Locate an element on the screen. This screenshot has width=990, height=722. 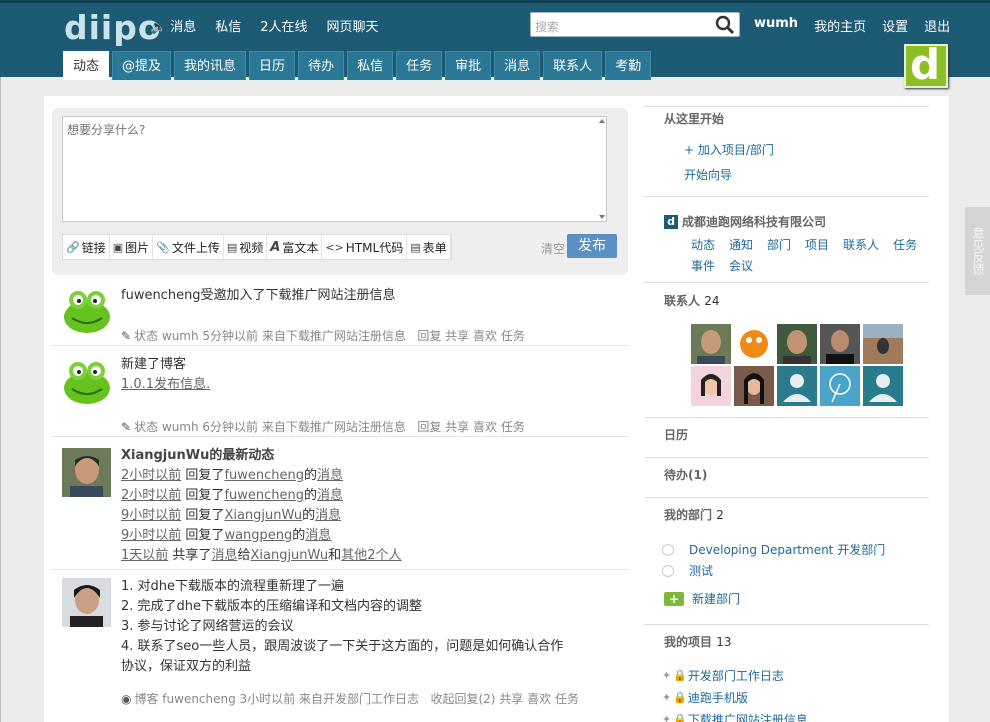
blog-link: 1.0.1发布信息. is located at coordinates (165, 384).